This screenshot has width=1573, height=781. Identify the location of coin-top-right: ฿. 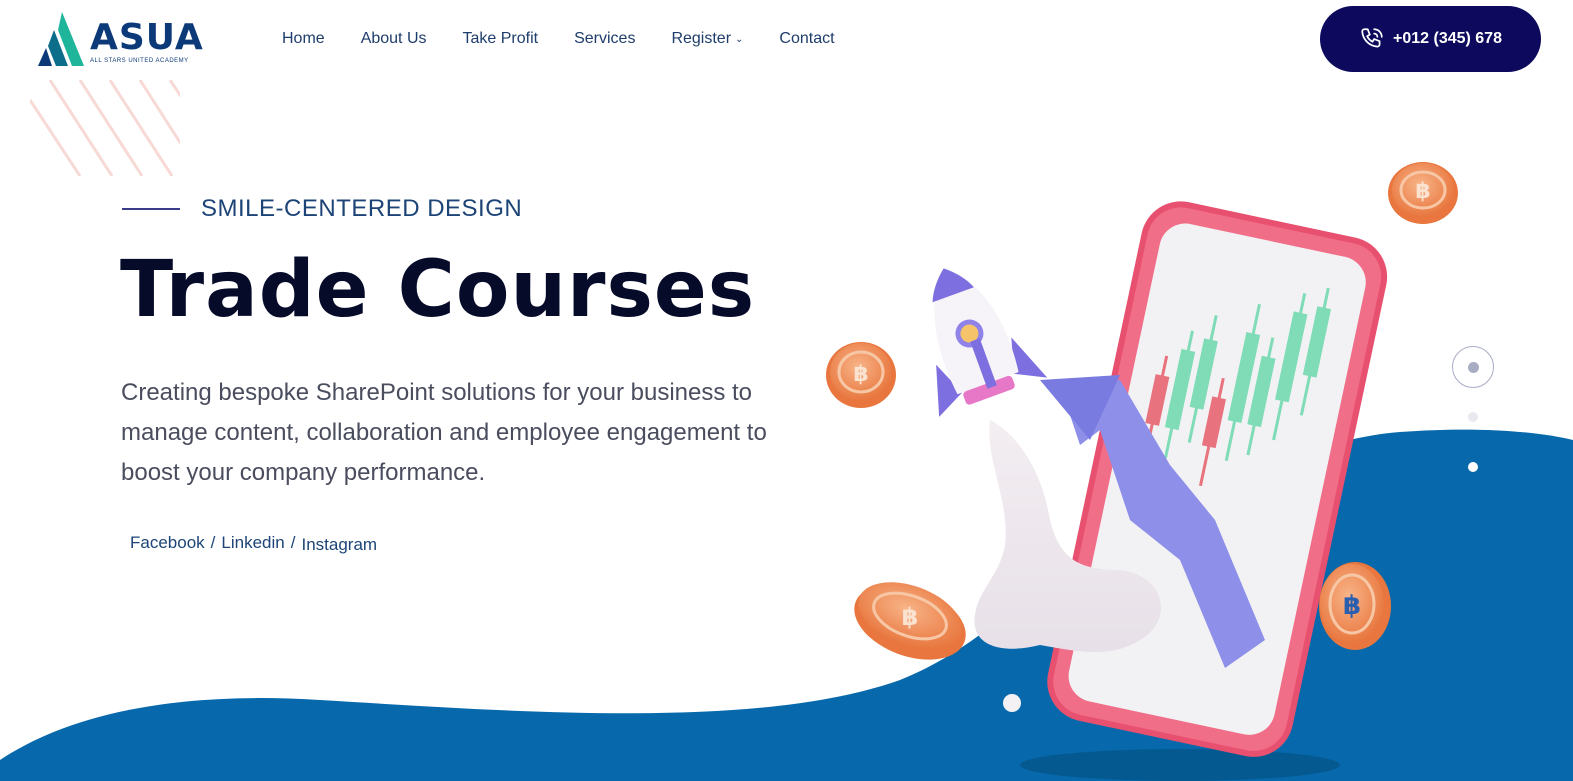
(1423, 193).